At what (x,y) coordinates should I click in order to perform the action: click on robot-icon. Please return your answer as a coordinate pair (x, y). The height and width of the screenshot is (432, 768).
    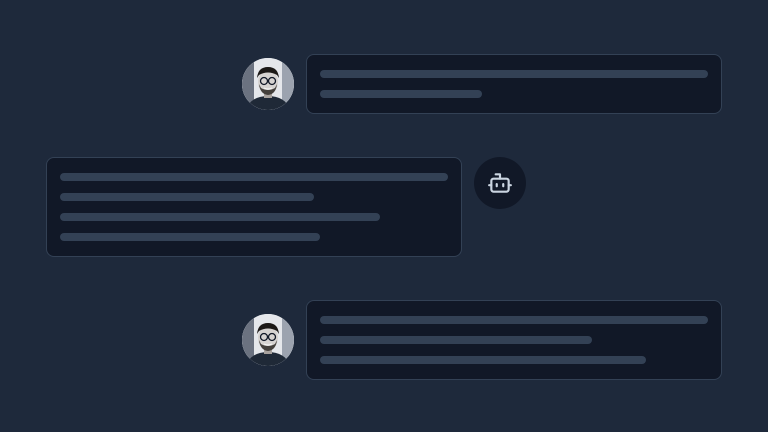
    Looking at the image, I should click on (500, 183).